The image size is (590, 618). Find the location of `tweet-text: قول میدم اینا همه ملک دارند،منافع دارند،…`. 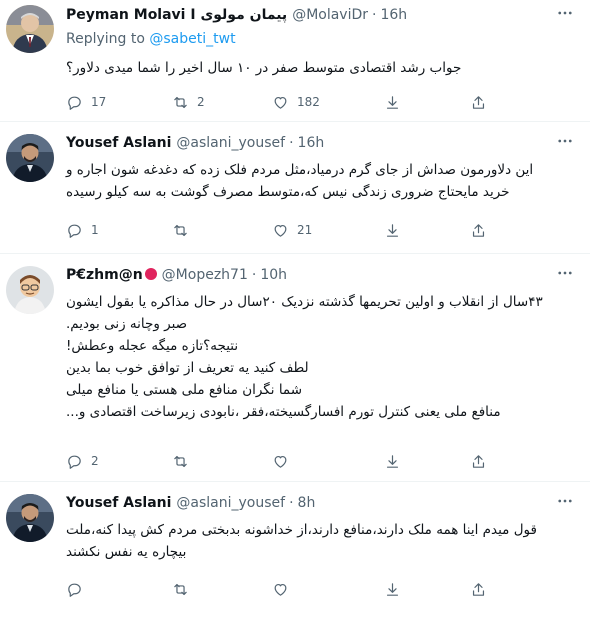

tweet-text: قول میدم اینا همه ملک دارند،منافع دارند،… is located at coordinates (322, 541).